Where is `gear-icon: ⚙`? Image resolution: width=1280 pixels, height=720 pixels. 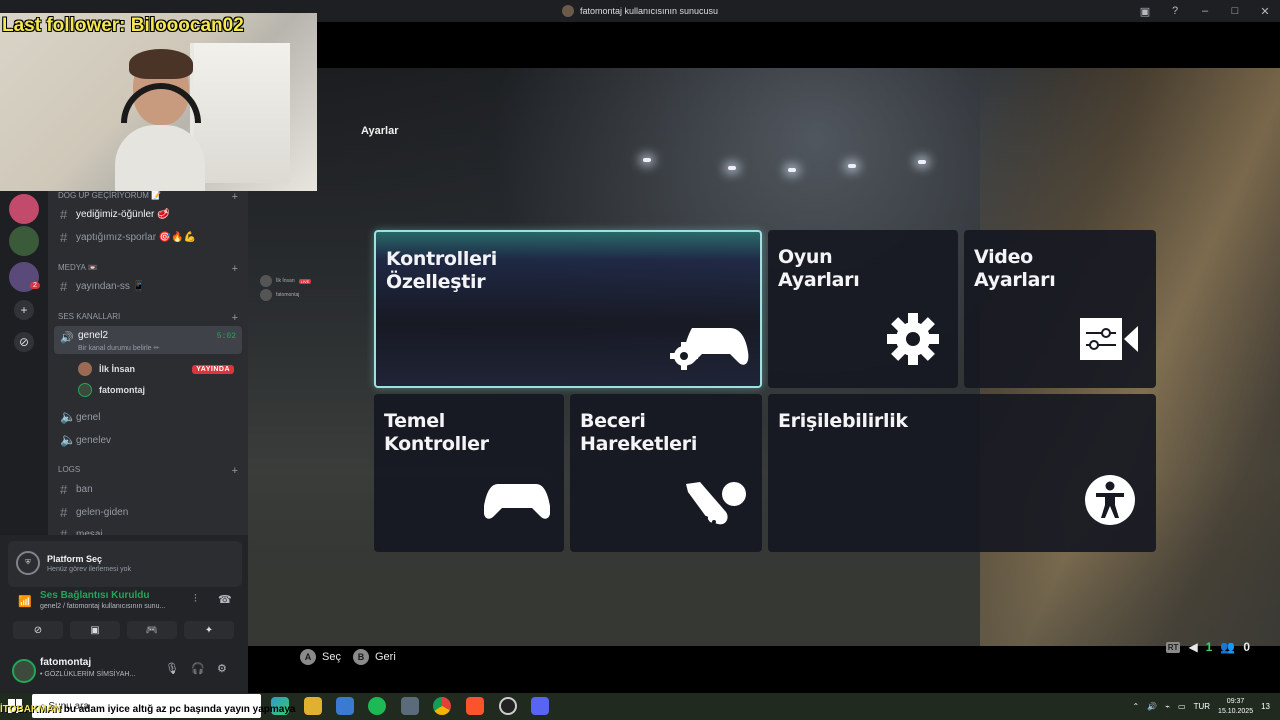
gear-icon: ⚙ is located at coordinates (222, 668).